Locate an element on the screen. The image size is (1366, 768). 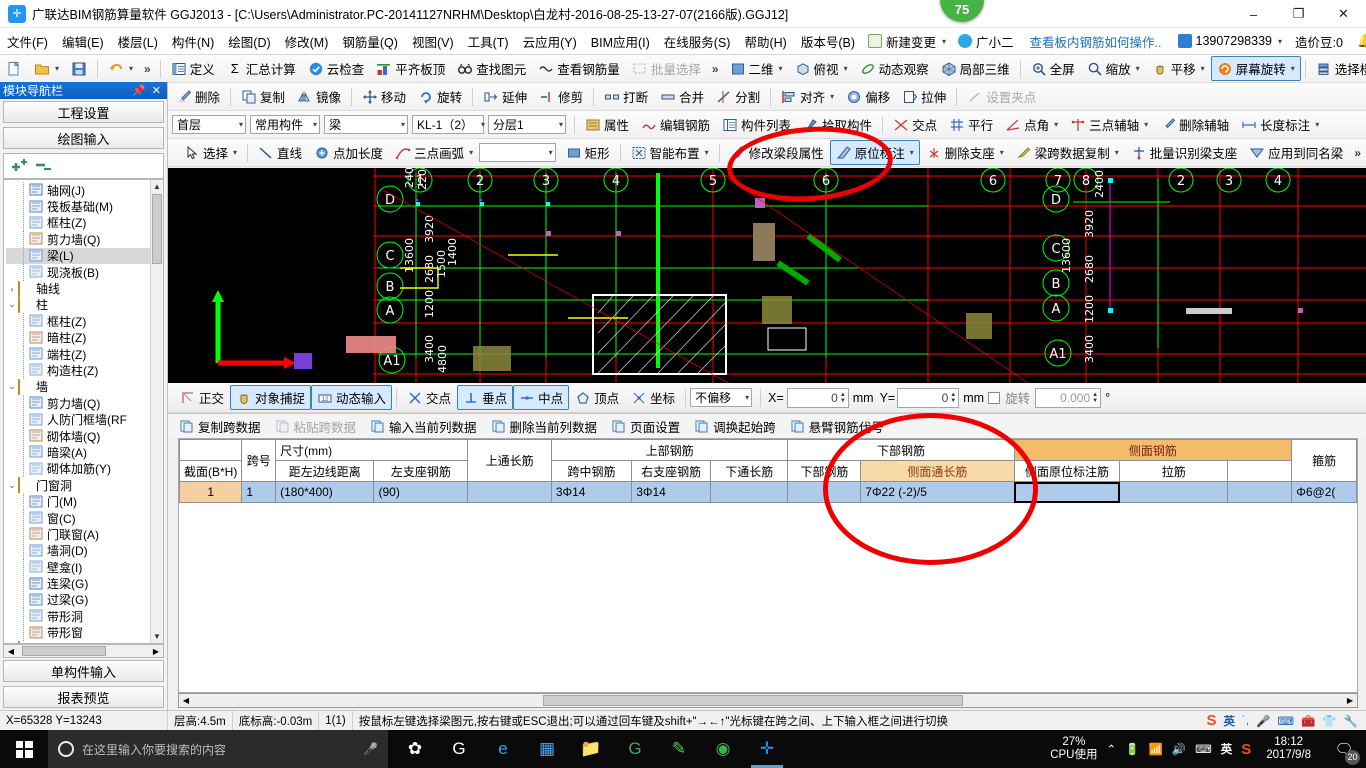
ggj-icon: ✛ is located at coordinates (767, 749).